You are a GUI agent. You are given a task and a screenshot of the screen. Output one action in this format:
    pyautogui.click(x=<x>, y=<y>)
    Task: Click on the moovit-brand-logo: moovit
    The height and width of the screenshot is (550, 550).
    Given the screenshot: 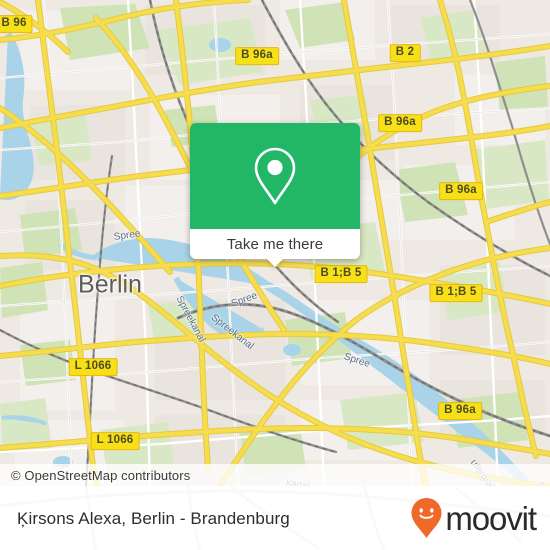 What is the action you would take?
    pyautogui.click(x=473, y=518)
    